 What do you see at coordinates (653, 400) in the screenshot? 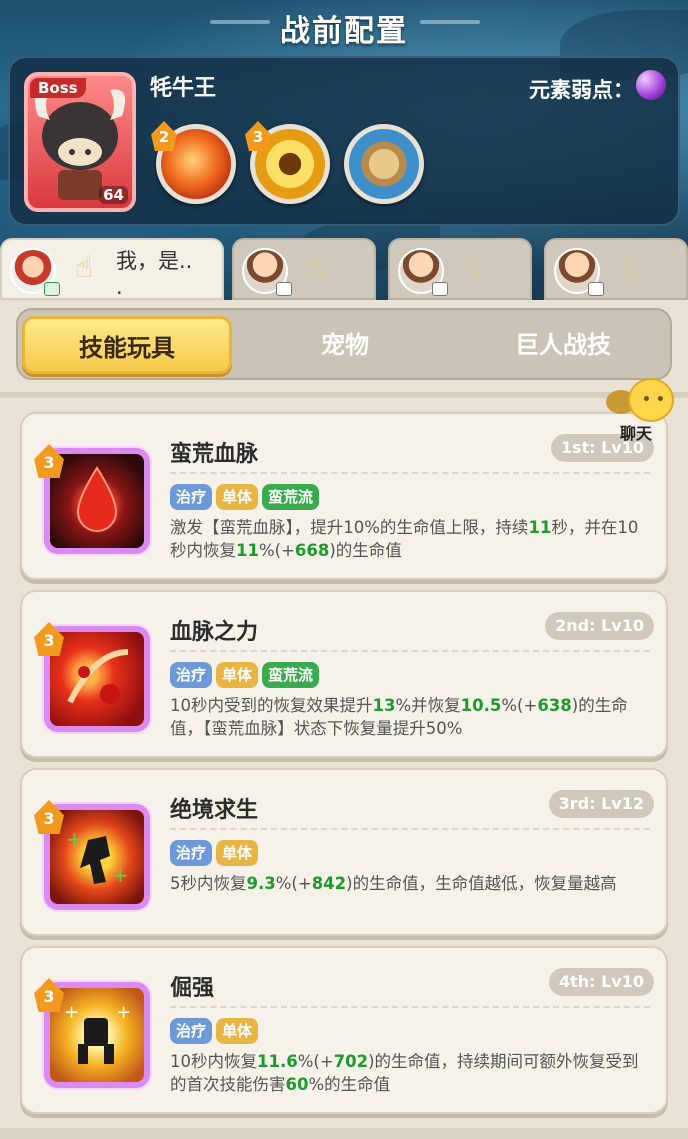
I see `smiley-face: • •` at bounding box center [653, 400].